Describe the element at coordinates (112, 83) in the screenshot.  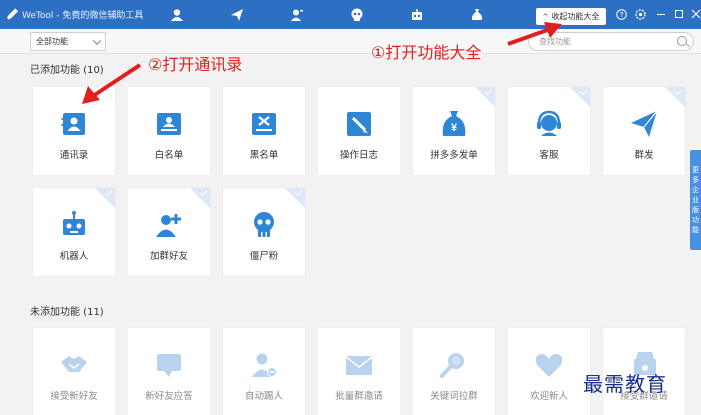
I see `arrow-to-contacts-card` at that location.